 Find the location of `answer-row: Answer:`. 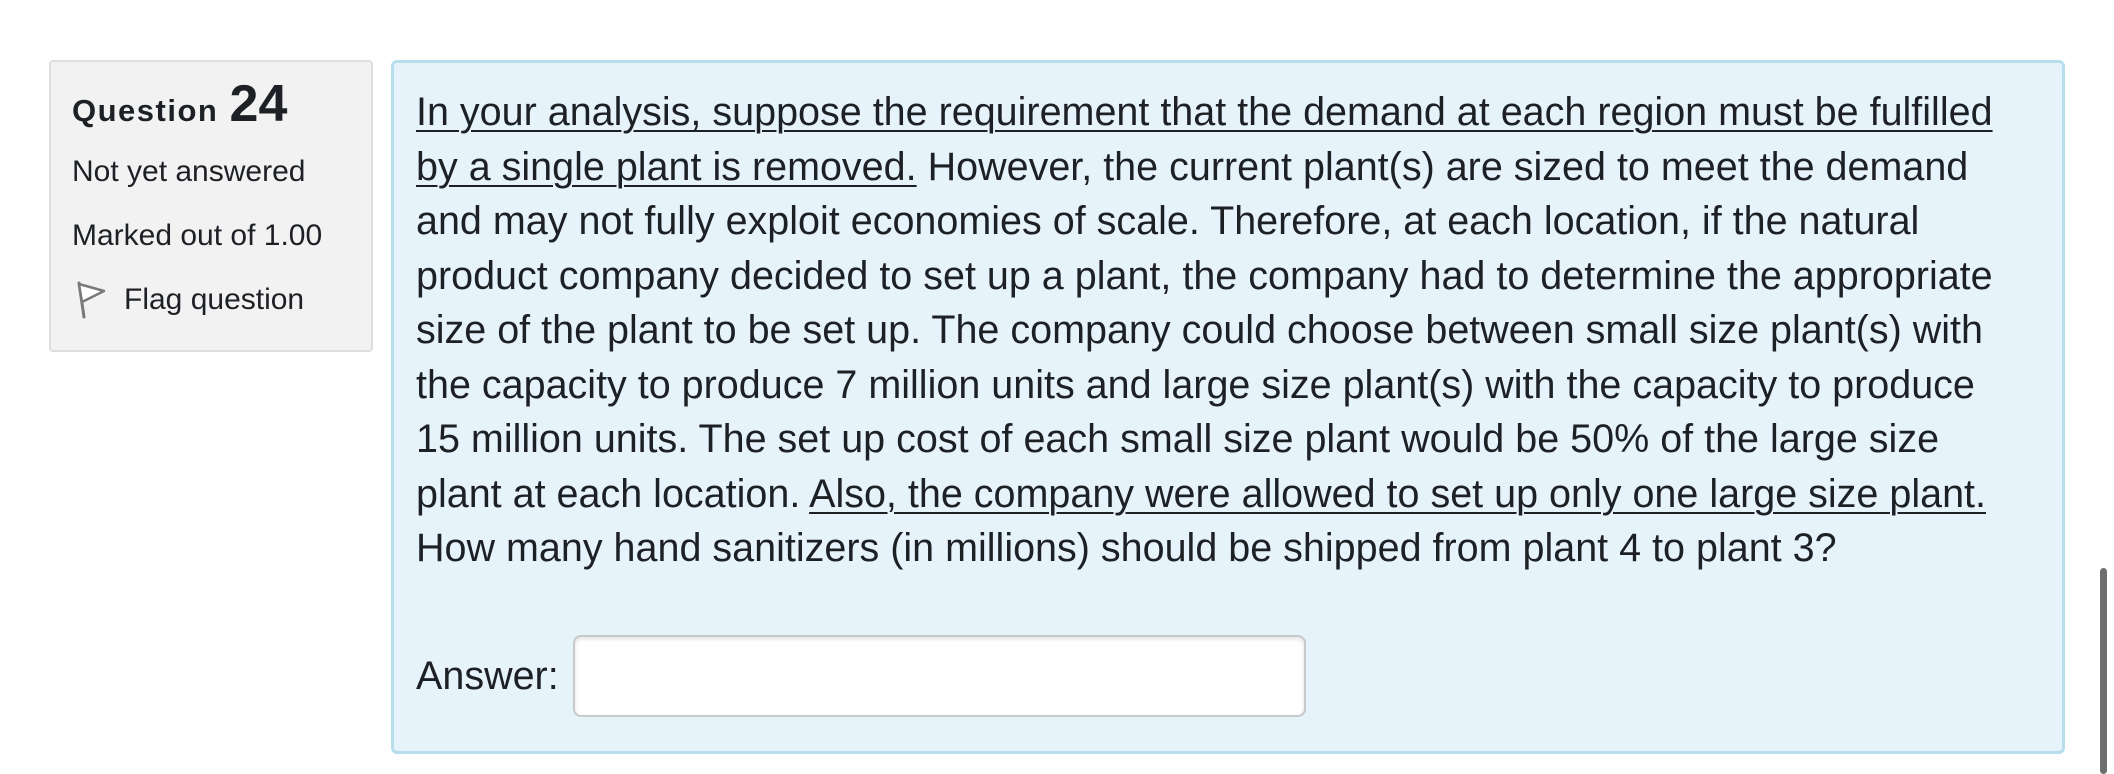

answer-row: Answer: is located at coordinates (861, 676).